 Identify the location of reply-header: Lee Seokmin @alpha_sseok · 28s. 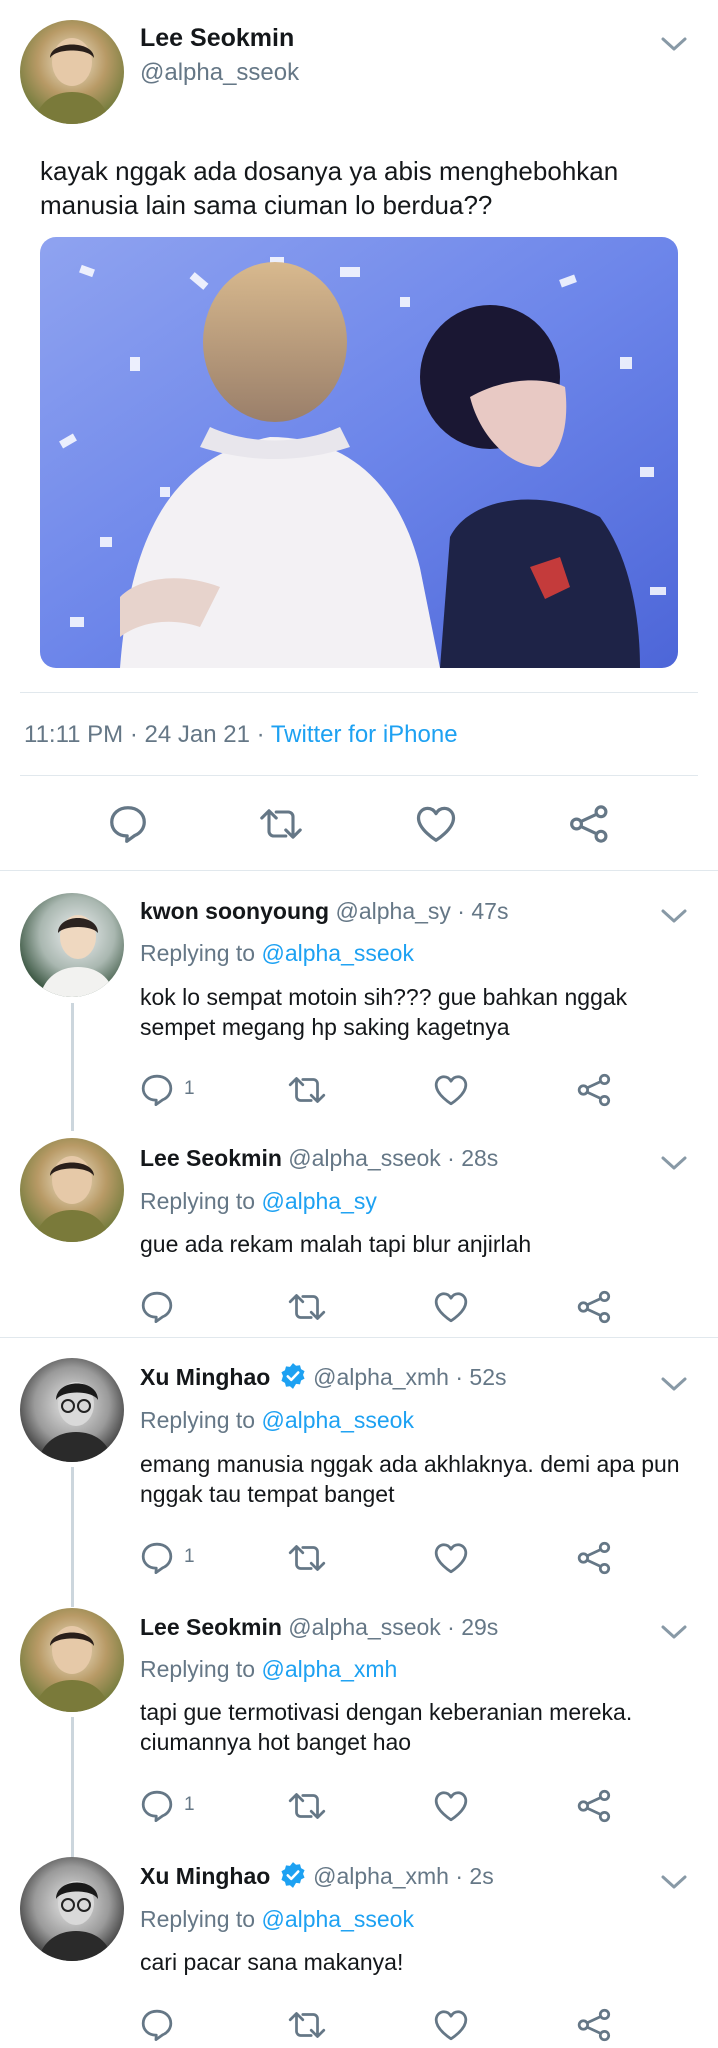
(319, 1158).